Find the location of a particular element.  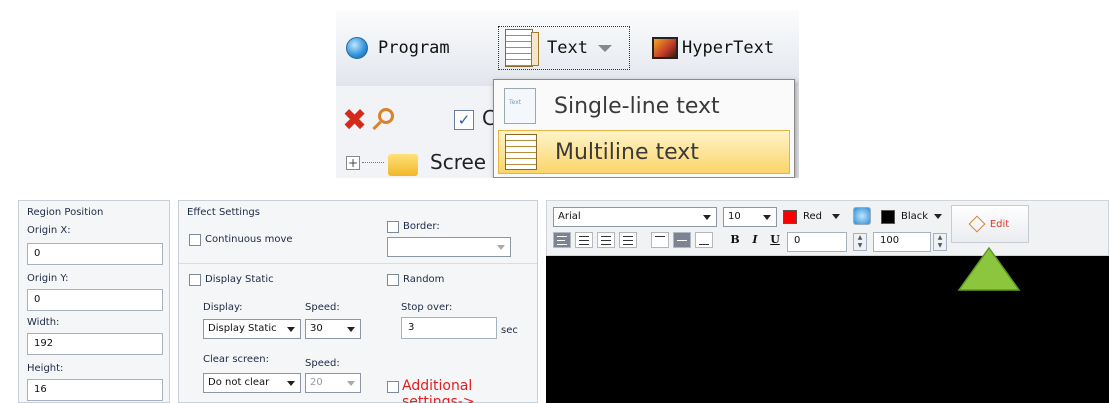

display-label: Display: is located at coordinates (223, 307).